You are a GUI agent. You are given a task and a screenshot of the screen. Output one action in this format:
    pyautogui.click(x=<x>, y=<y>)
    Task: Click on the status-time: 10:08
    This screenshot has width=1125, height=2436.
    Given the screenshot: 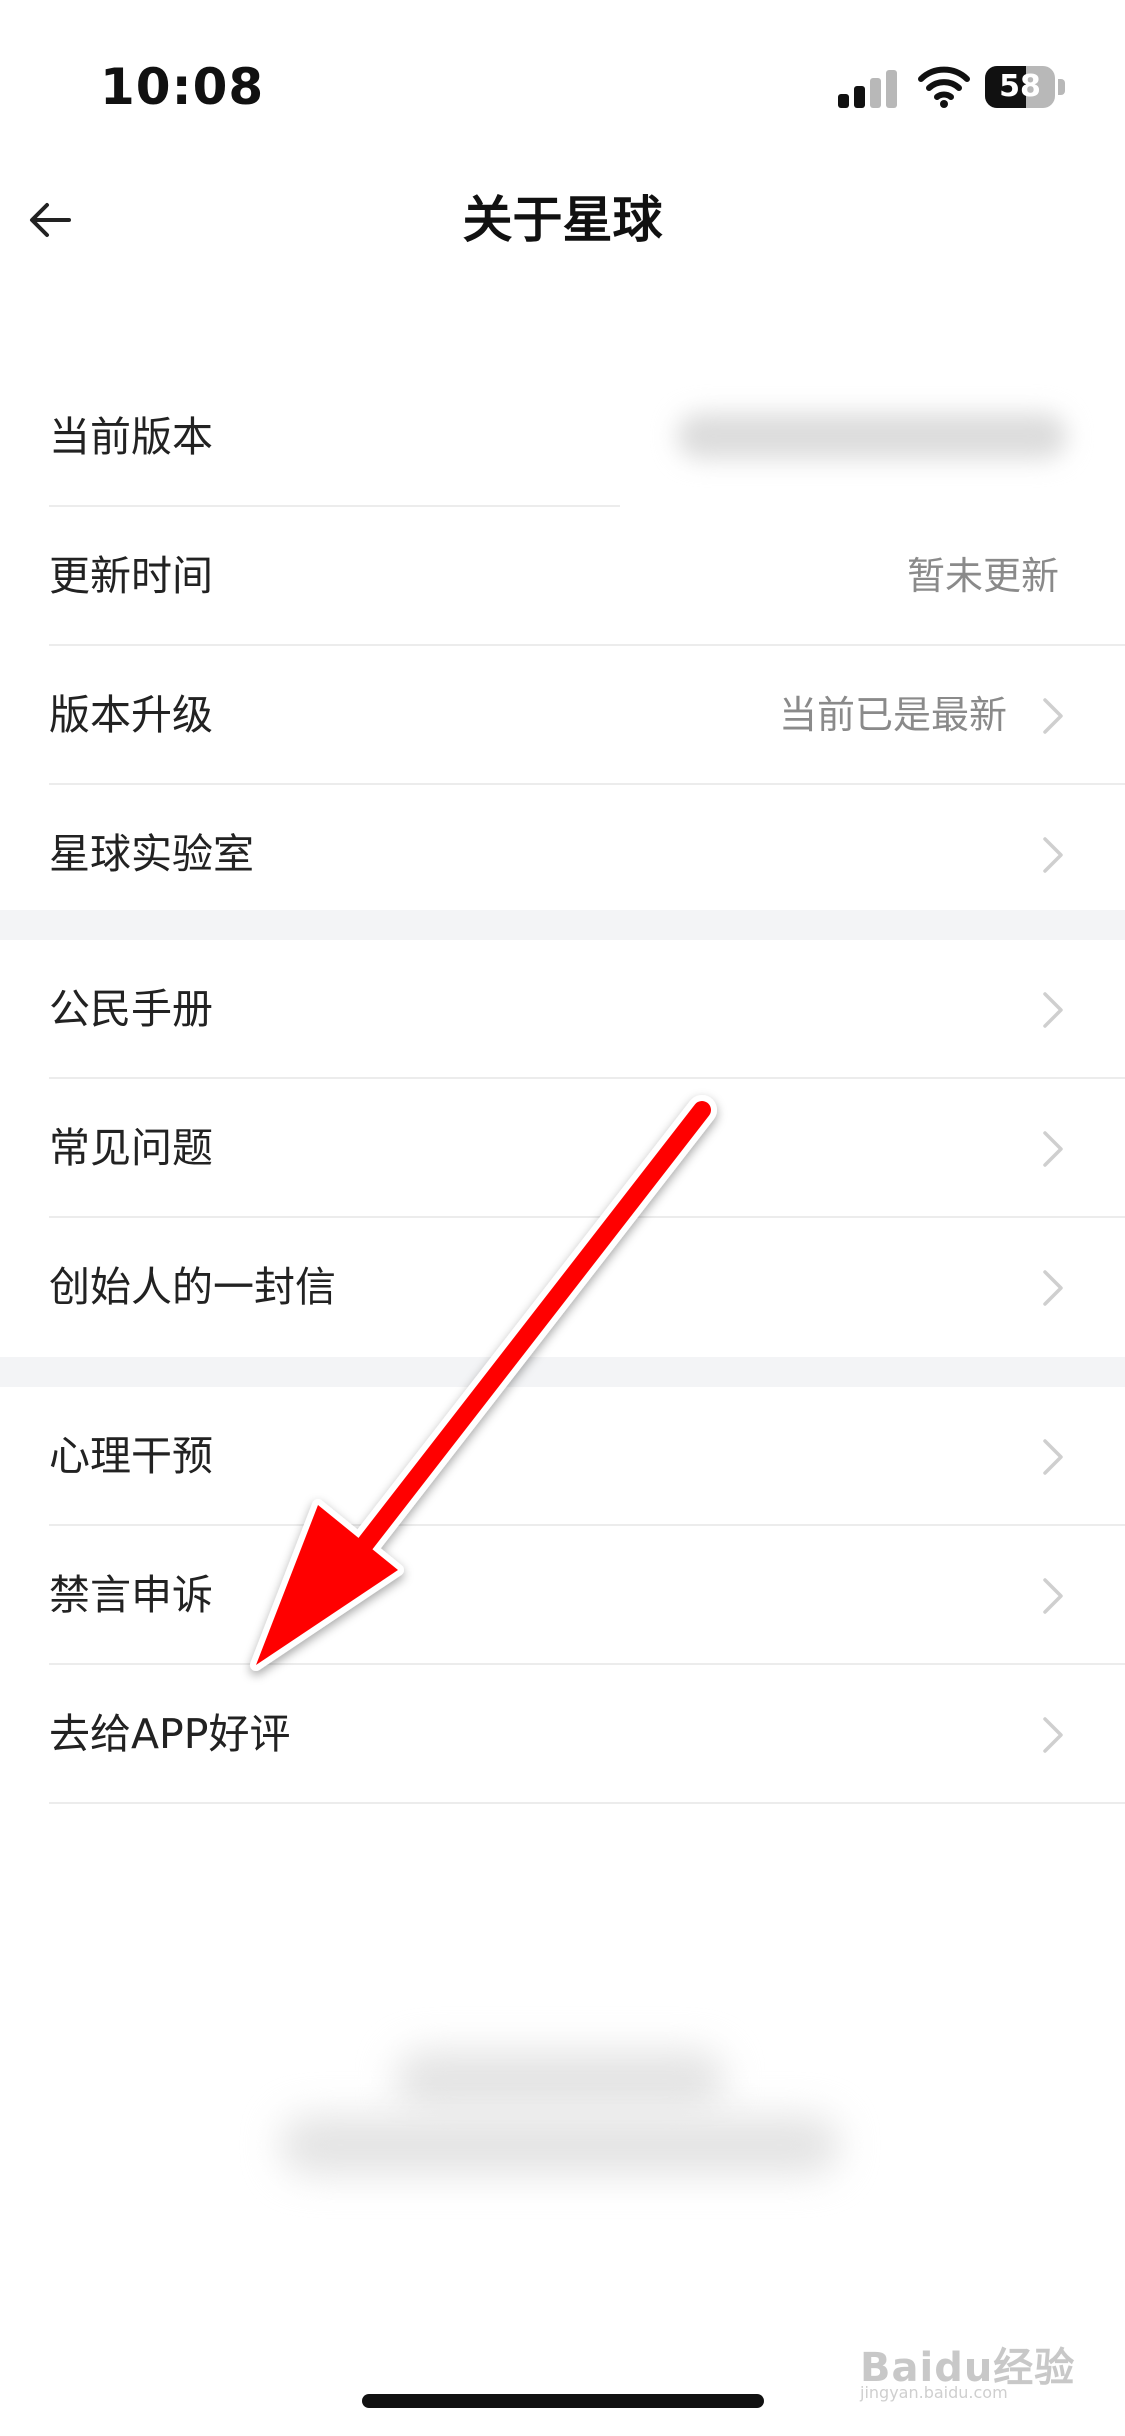 What is the action you would take?
    pyautogui.click(x=182, y=87)
    